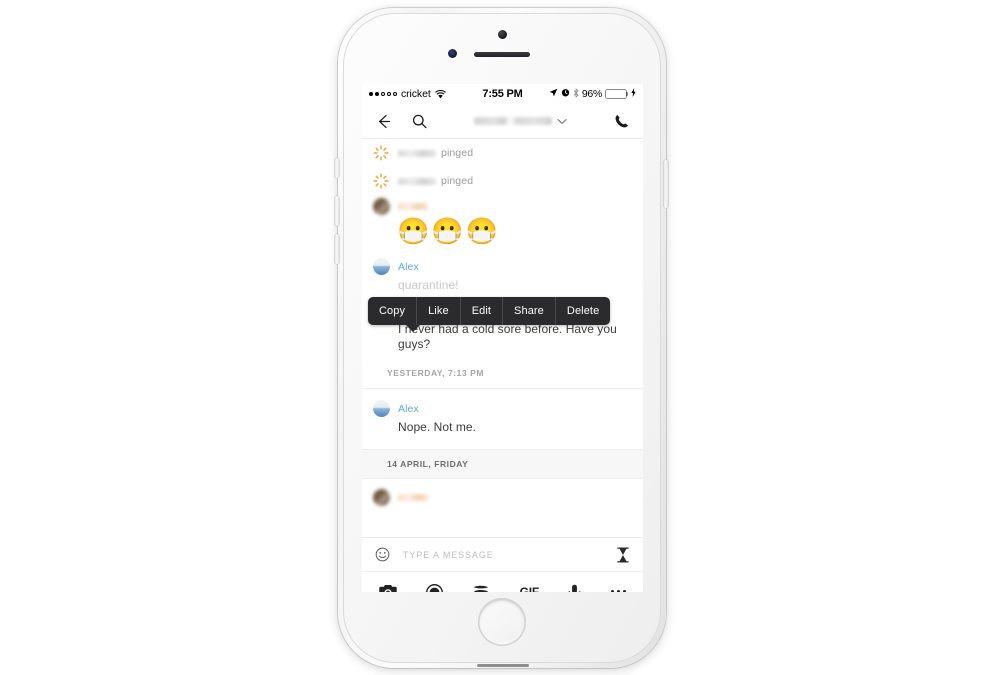 The width and height of the screenshot is (1000, 675). Describe the element at coordinates (416, 94) in the screenshot. I see `carrier-name: cricket` at that location.